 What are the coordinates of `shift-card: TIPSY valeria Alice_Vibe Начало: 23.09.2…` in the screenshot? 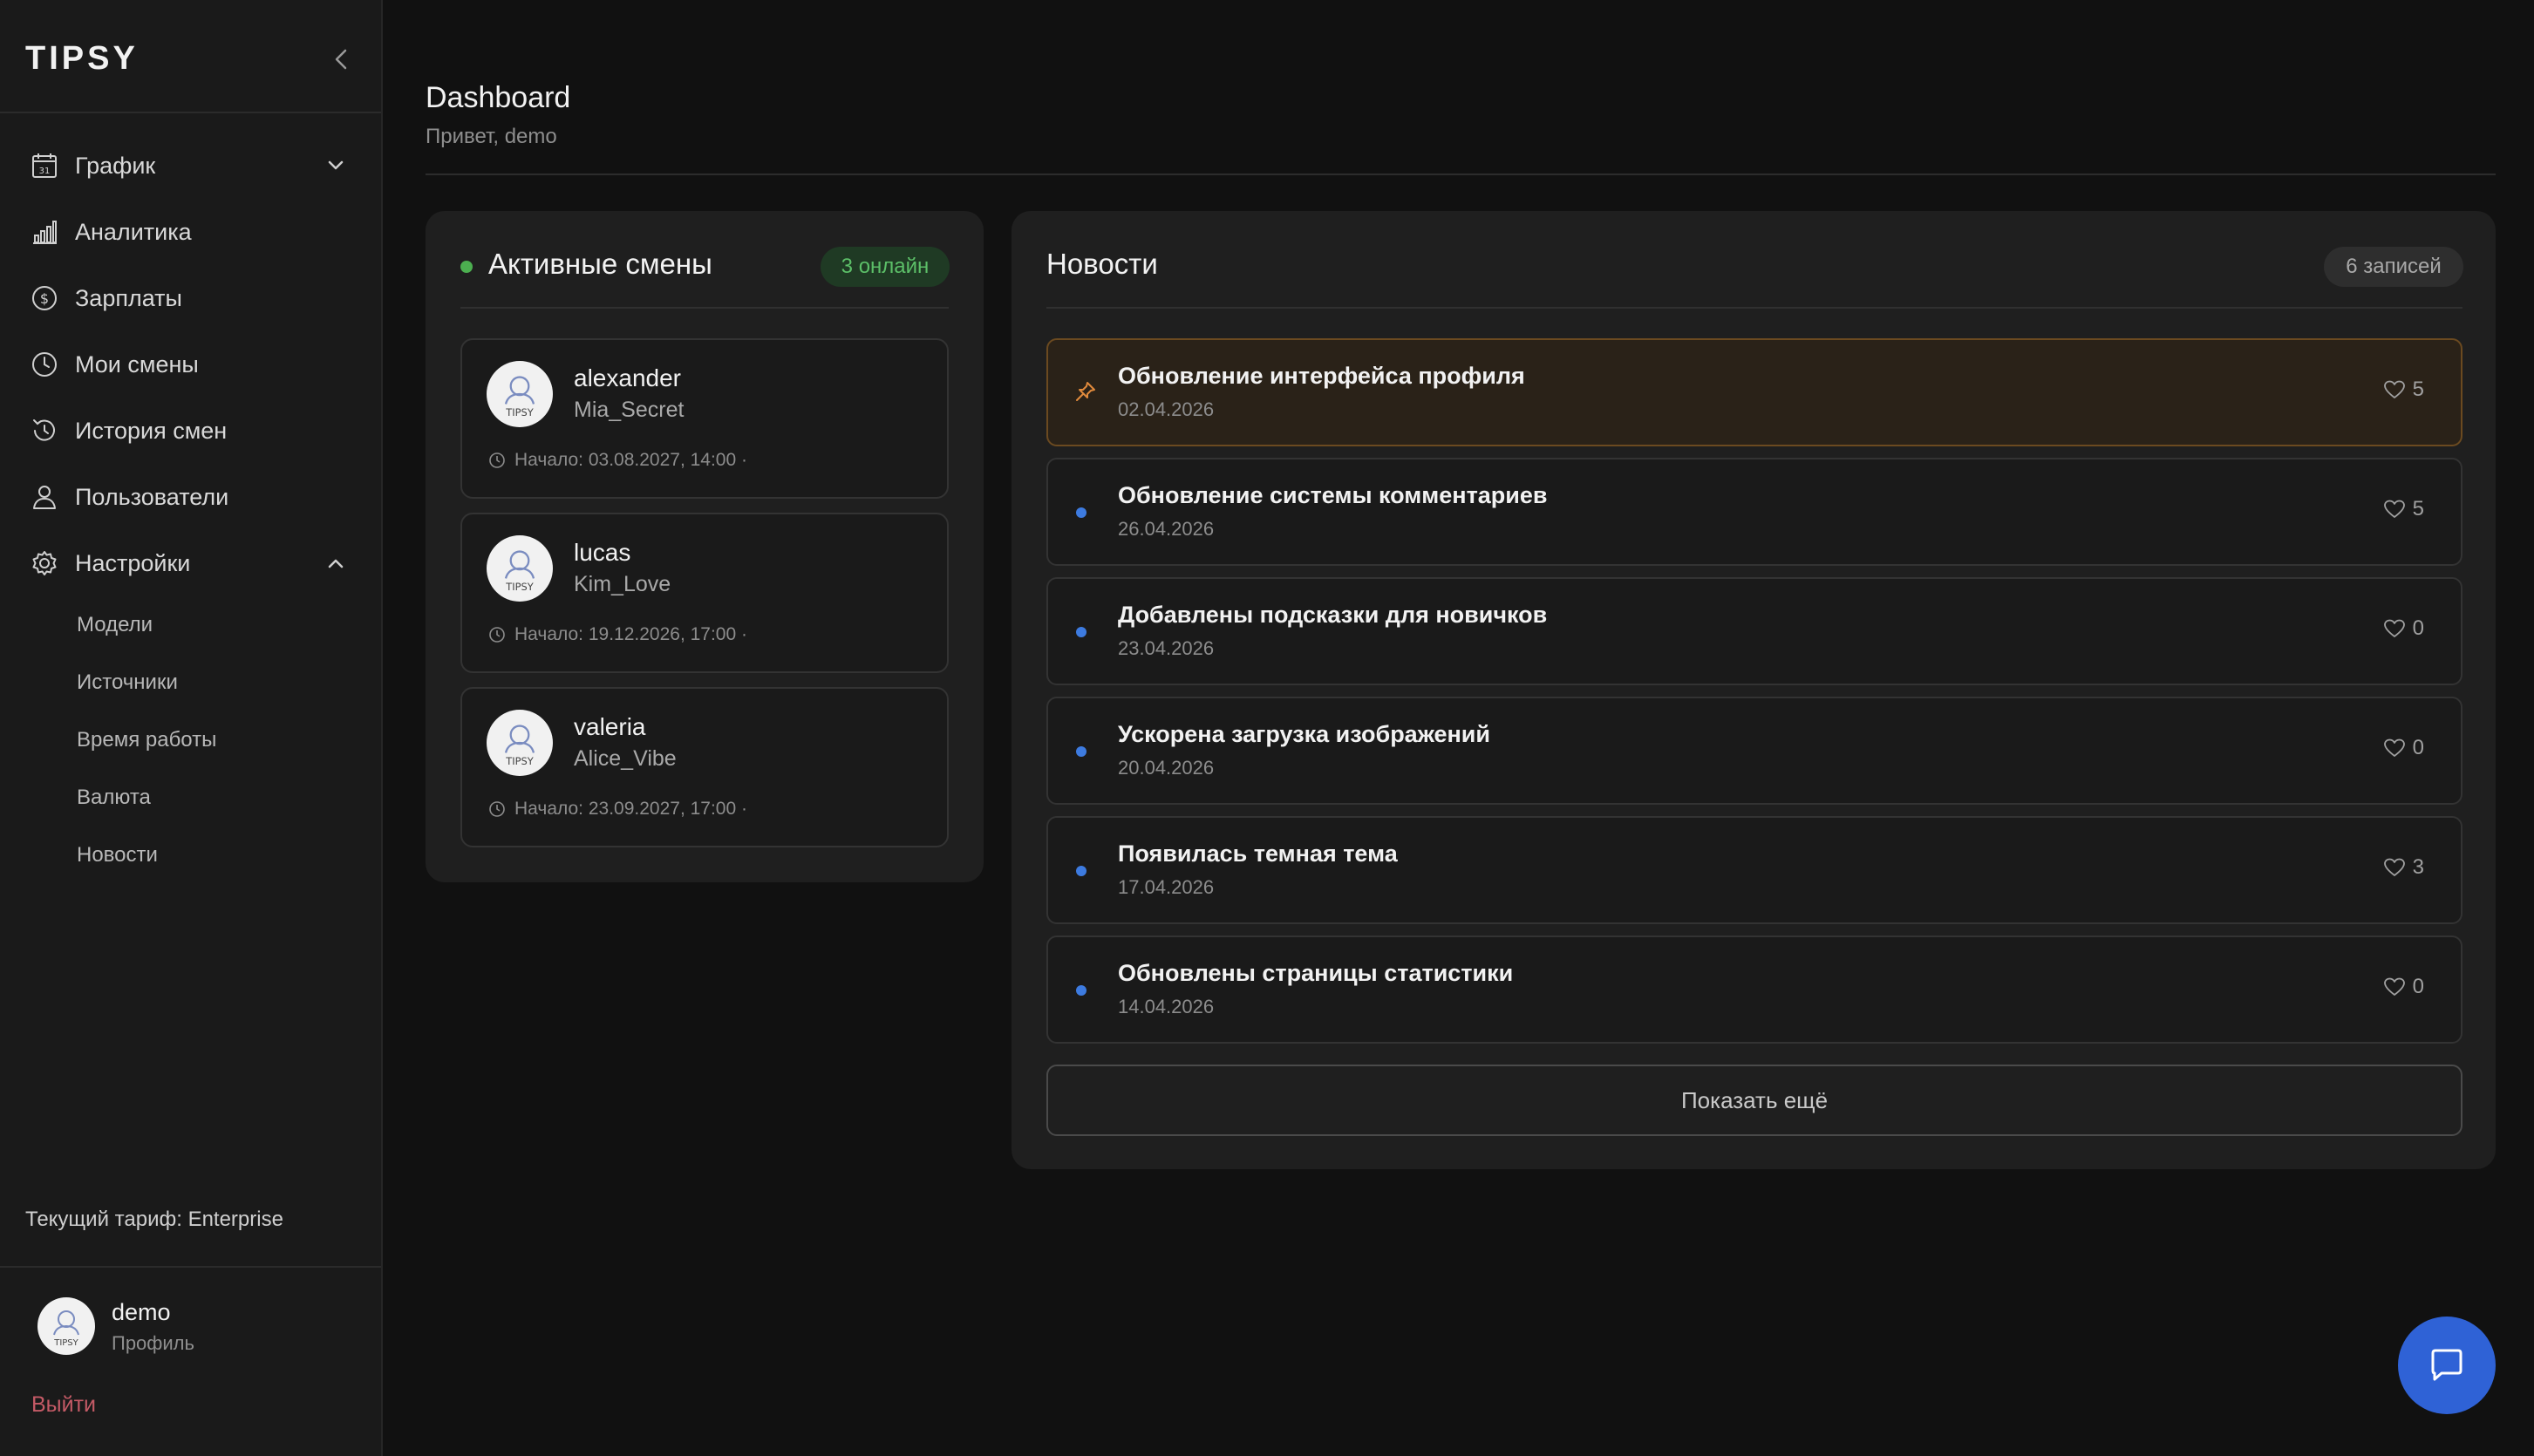 It's located at (704, 767).